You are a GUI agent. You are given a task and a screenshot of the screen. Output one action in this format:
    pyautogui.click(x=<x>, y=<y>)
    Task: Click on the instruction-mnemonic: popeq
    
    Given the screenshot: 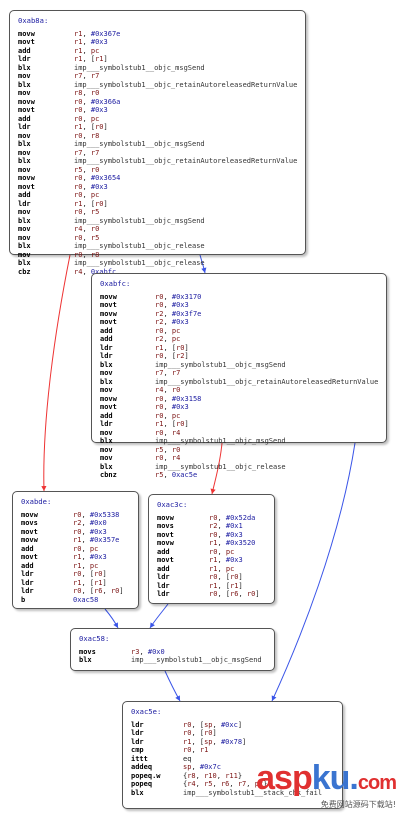 What is the action you would take?
    pyautogui.click(x=142, y=784)
    